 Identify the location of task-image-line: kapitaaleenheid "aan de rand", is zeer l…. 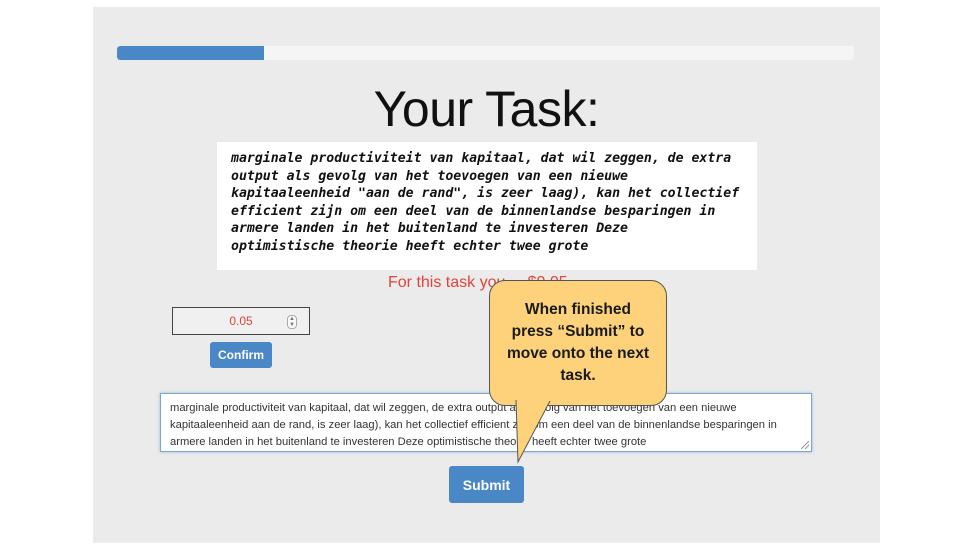
(485, 193).